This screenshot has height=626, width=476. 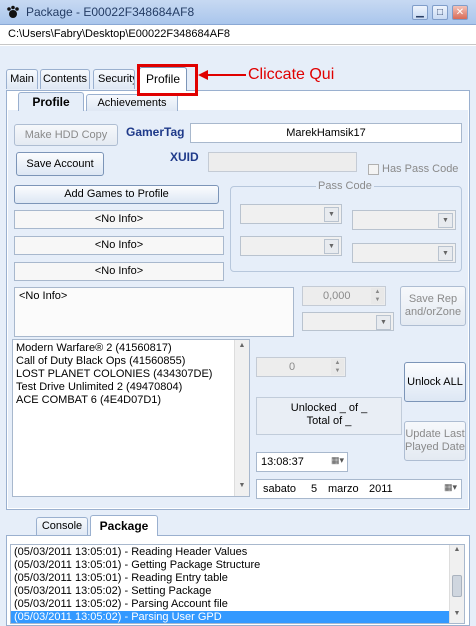 What do you see at coordinates (291, 214) in the screenshot?
I see `pass-code-combo-1: ▼` at bounding box center [291, 214].